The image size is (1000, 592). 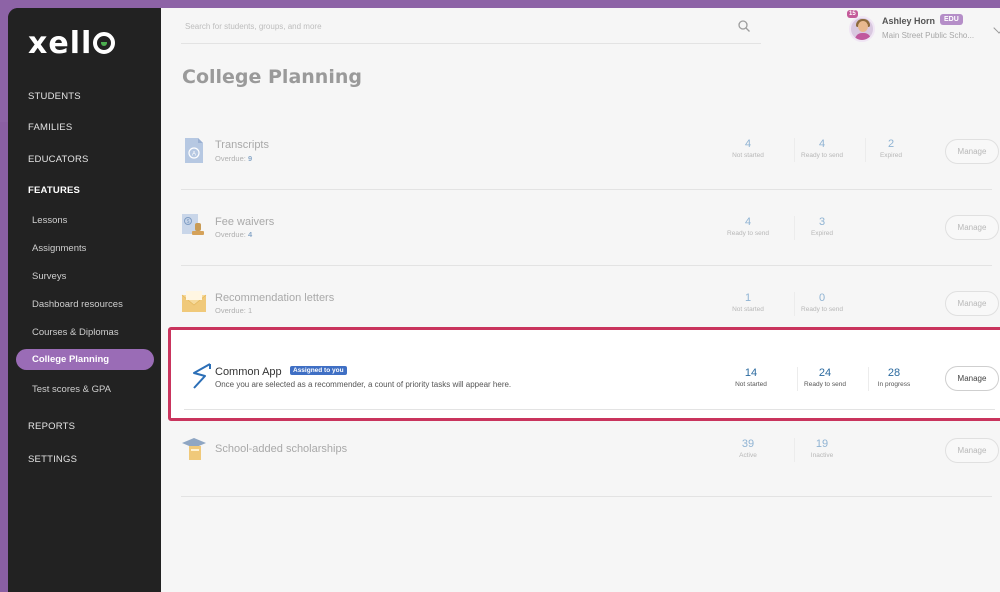 What do you see at coordinates (50, 127) in the screenshot?
I see `nav-families: FAMILIES` at bounding box center [50, 127].